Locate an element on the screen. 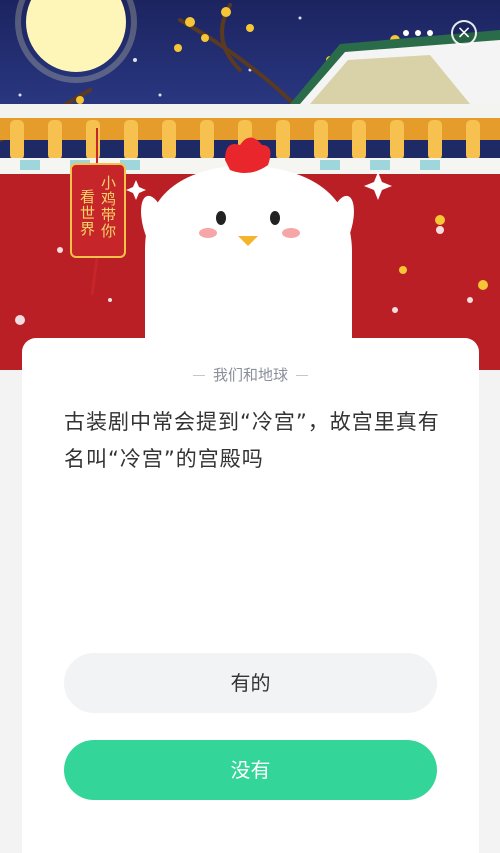 The height and width of the screenshot is (853, 500). answer-option-no-button: 没有 is located at coordinates (250, 770).